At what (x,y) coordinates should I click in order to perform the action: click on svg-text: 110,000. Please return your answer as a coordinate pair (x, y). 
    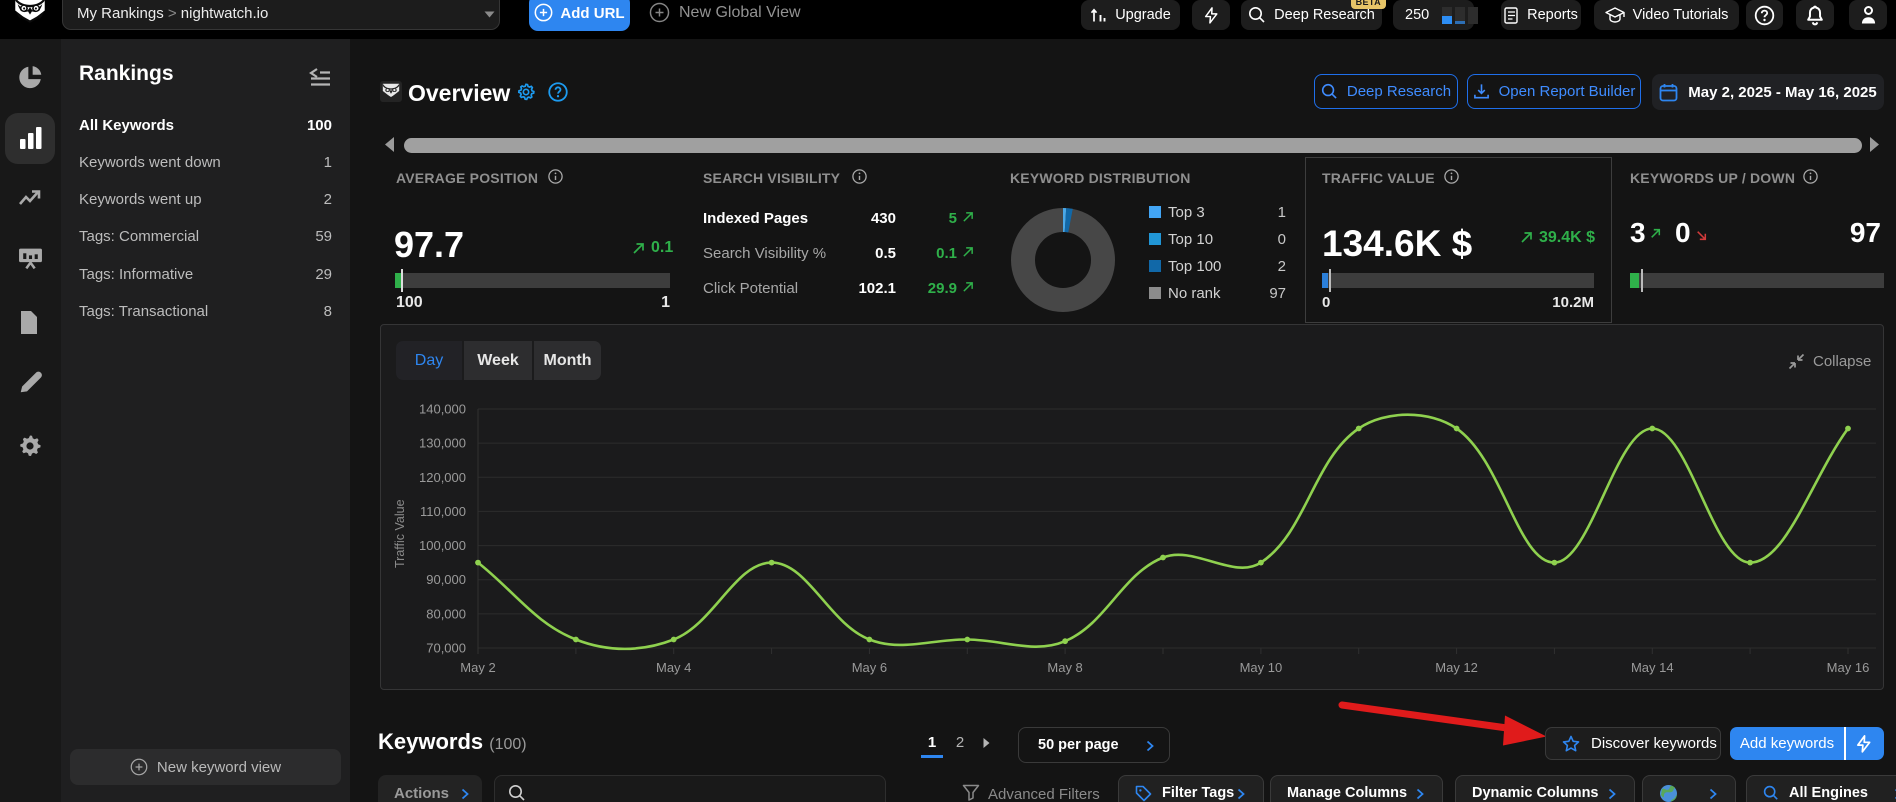
    Looking at the image, I should click on (443, 511).